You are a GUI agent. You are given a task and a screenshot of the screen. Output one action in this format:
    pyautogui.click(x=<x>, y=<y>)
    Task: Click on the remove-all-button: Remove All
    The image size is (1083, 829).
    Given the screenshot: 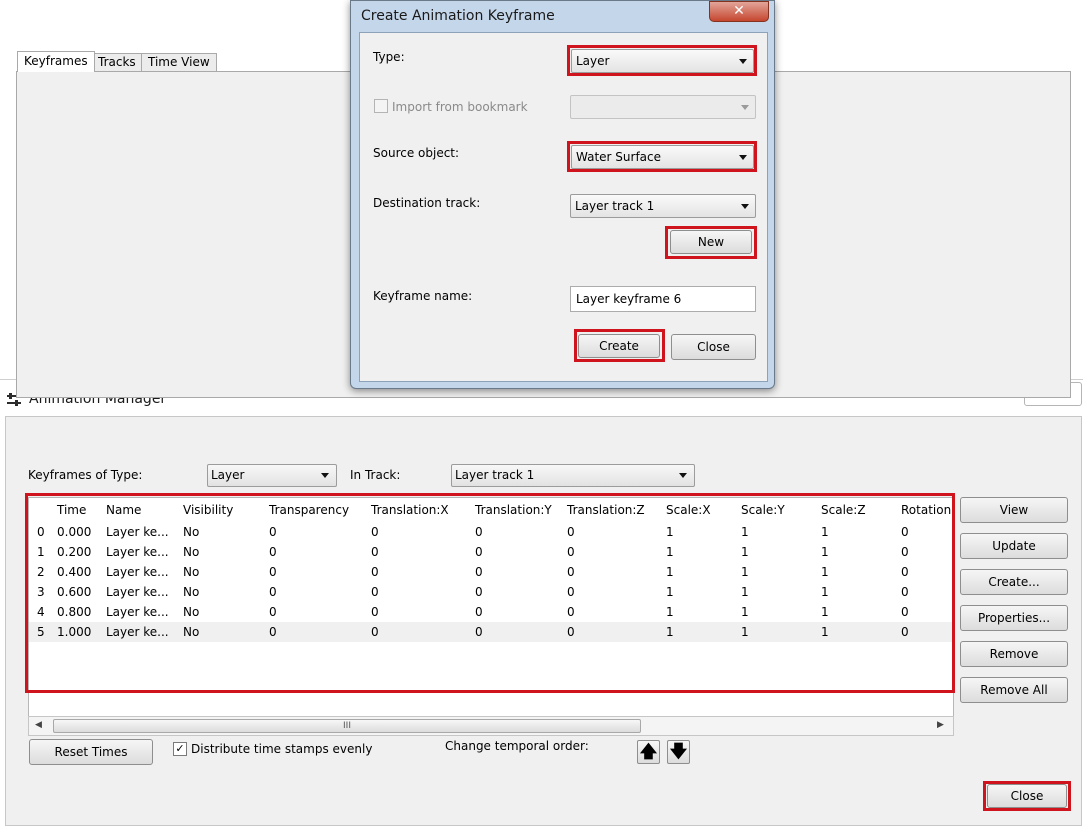 What is the action you would take?
    pyautogui.click(x=1014, y=690)
    